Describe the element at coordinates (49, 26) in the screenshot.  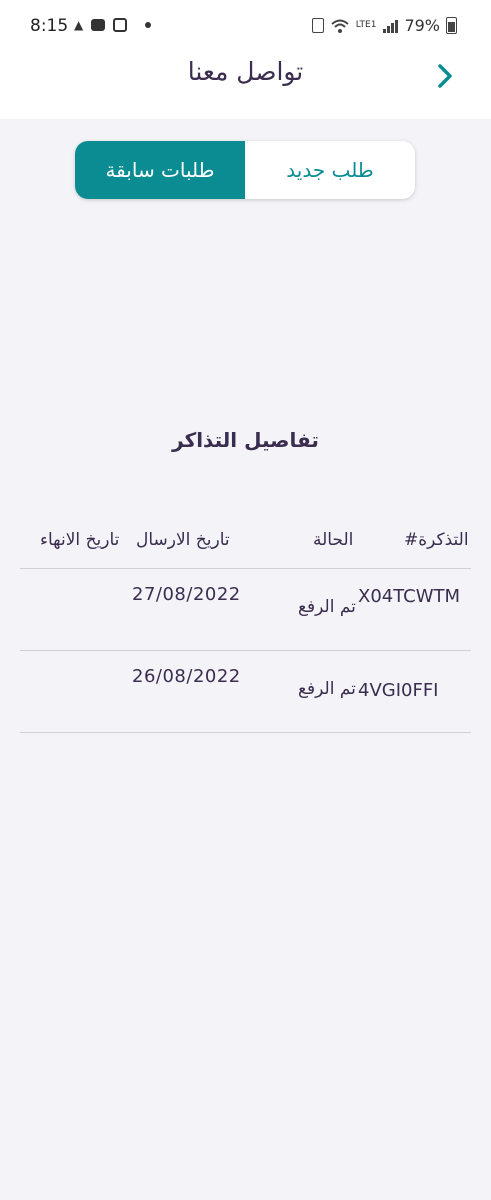
I see `status-time: 8:15` at that location.